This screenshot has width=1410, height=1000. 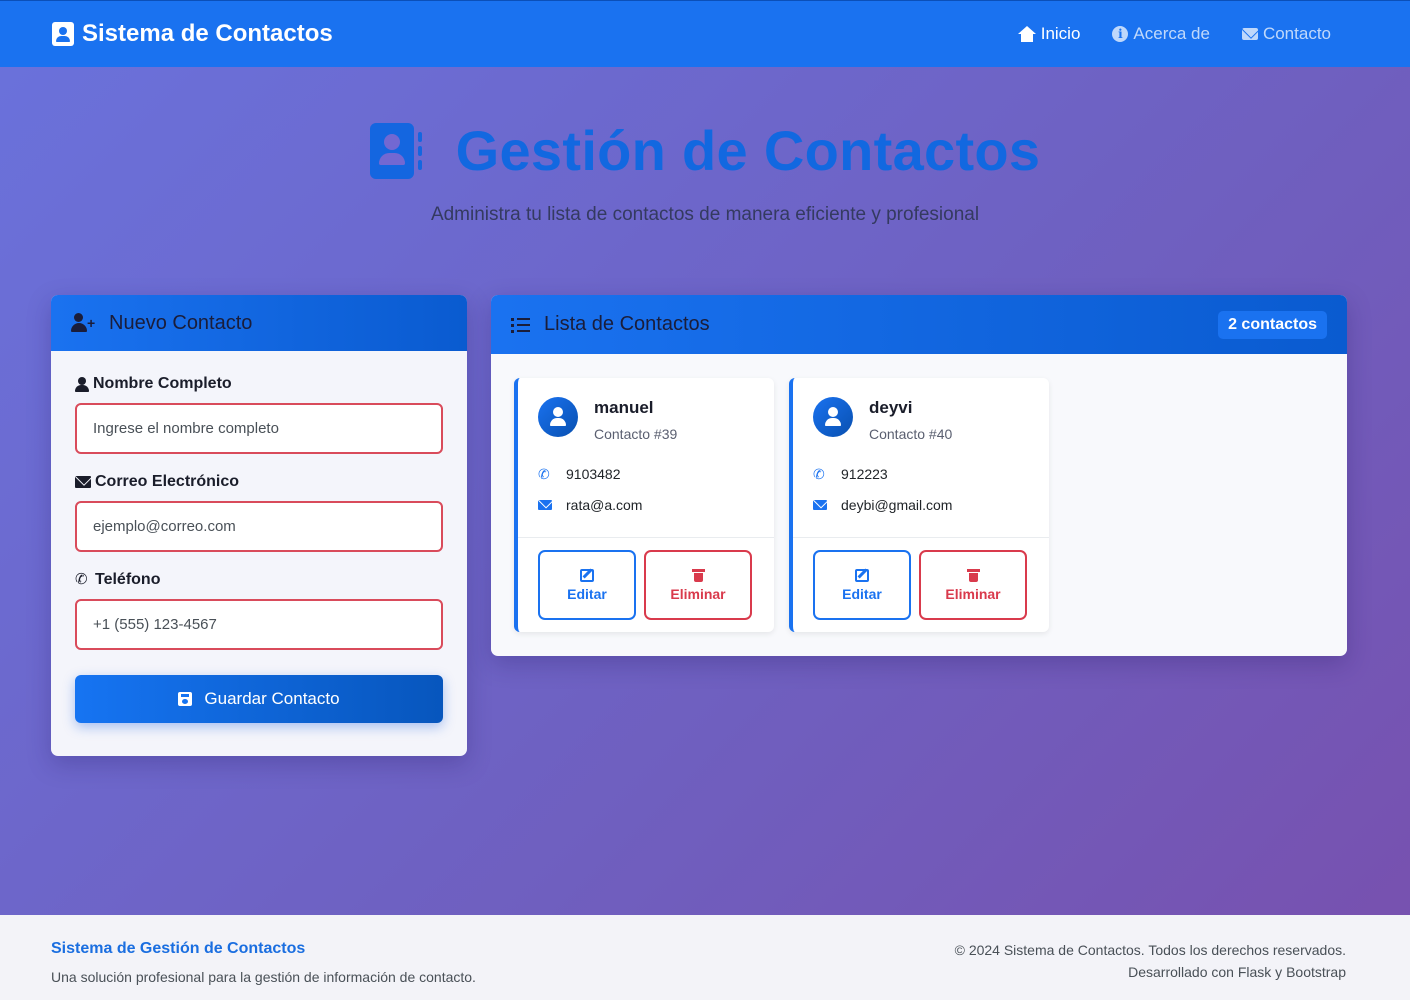 I want to click on nav-link-label: Contacto, so click(x=1296, y=33).